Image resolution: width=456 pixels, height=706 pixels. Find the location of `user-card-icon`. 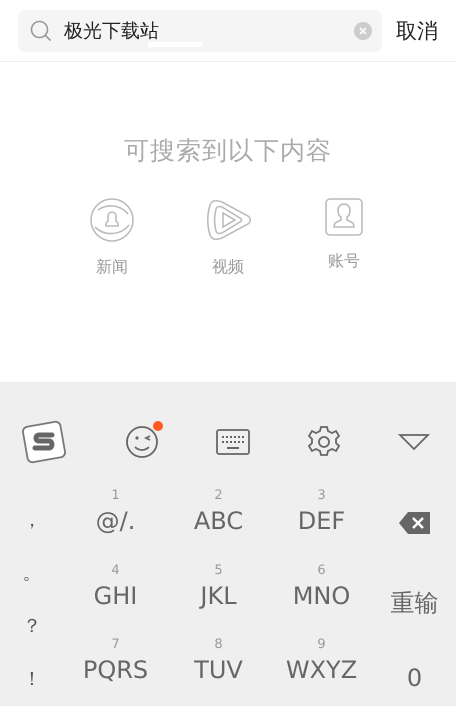

user-card-icon is located at coordinates (344, 217).